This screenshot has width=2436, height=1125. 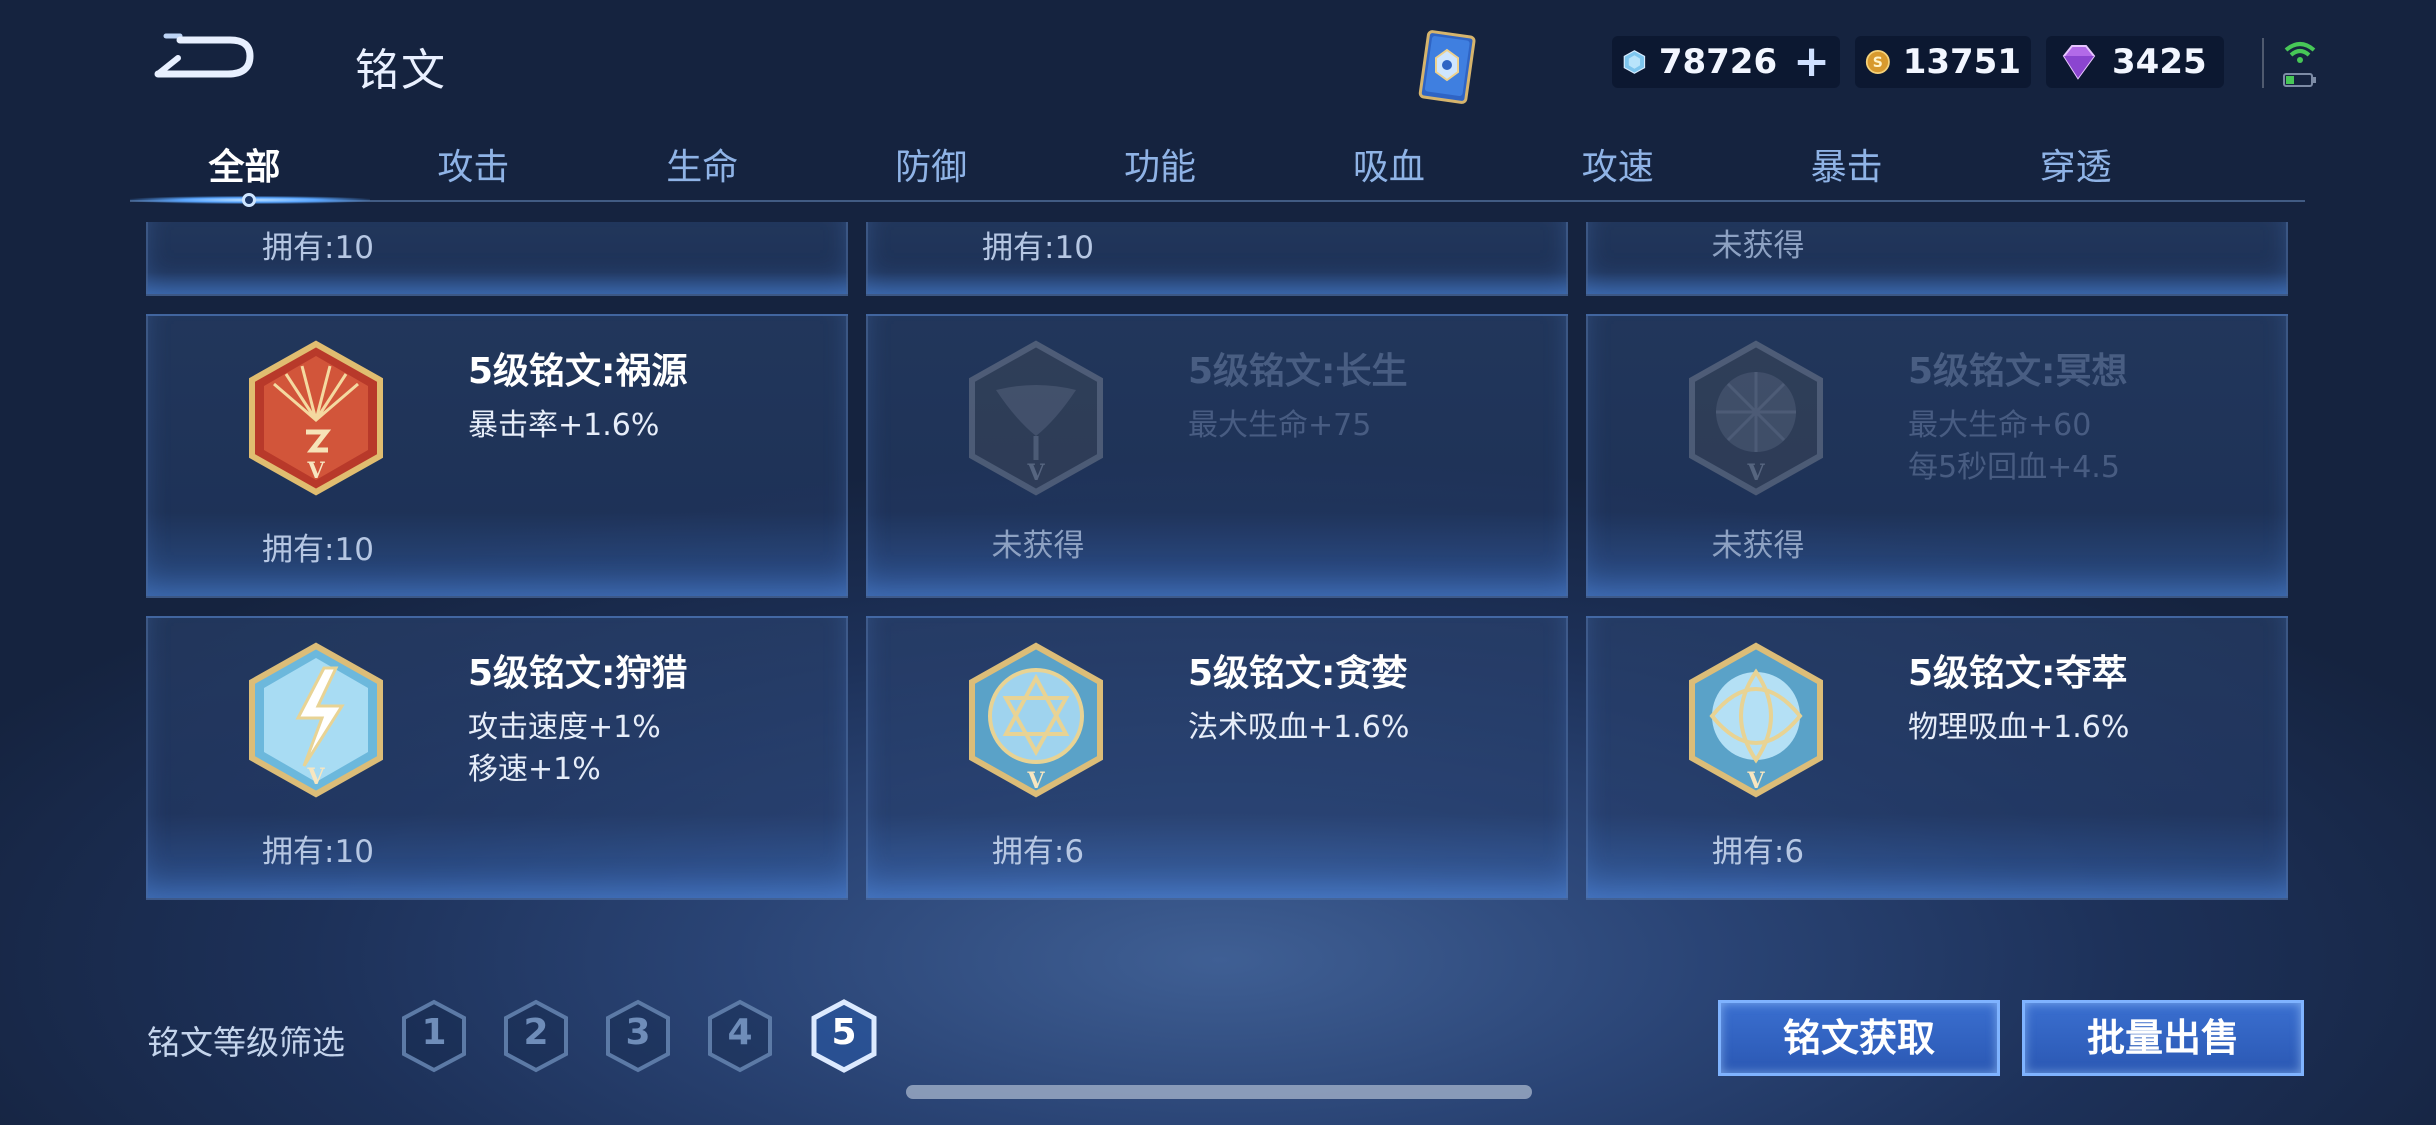 What do you see at coordinates (1937, 758) in the screenshot?
I see `rune-card-duocui: V 5级铭文:夺萃 物理吸血+1.6% 拥有:6` at bounding box center [1937, 758].